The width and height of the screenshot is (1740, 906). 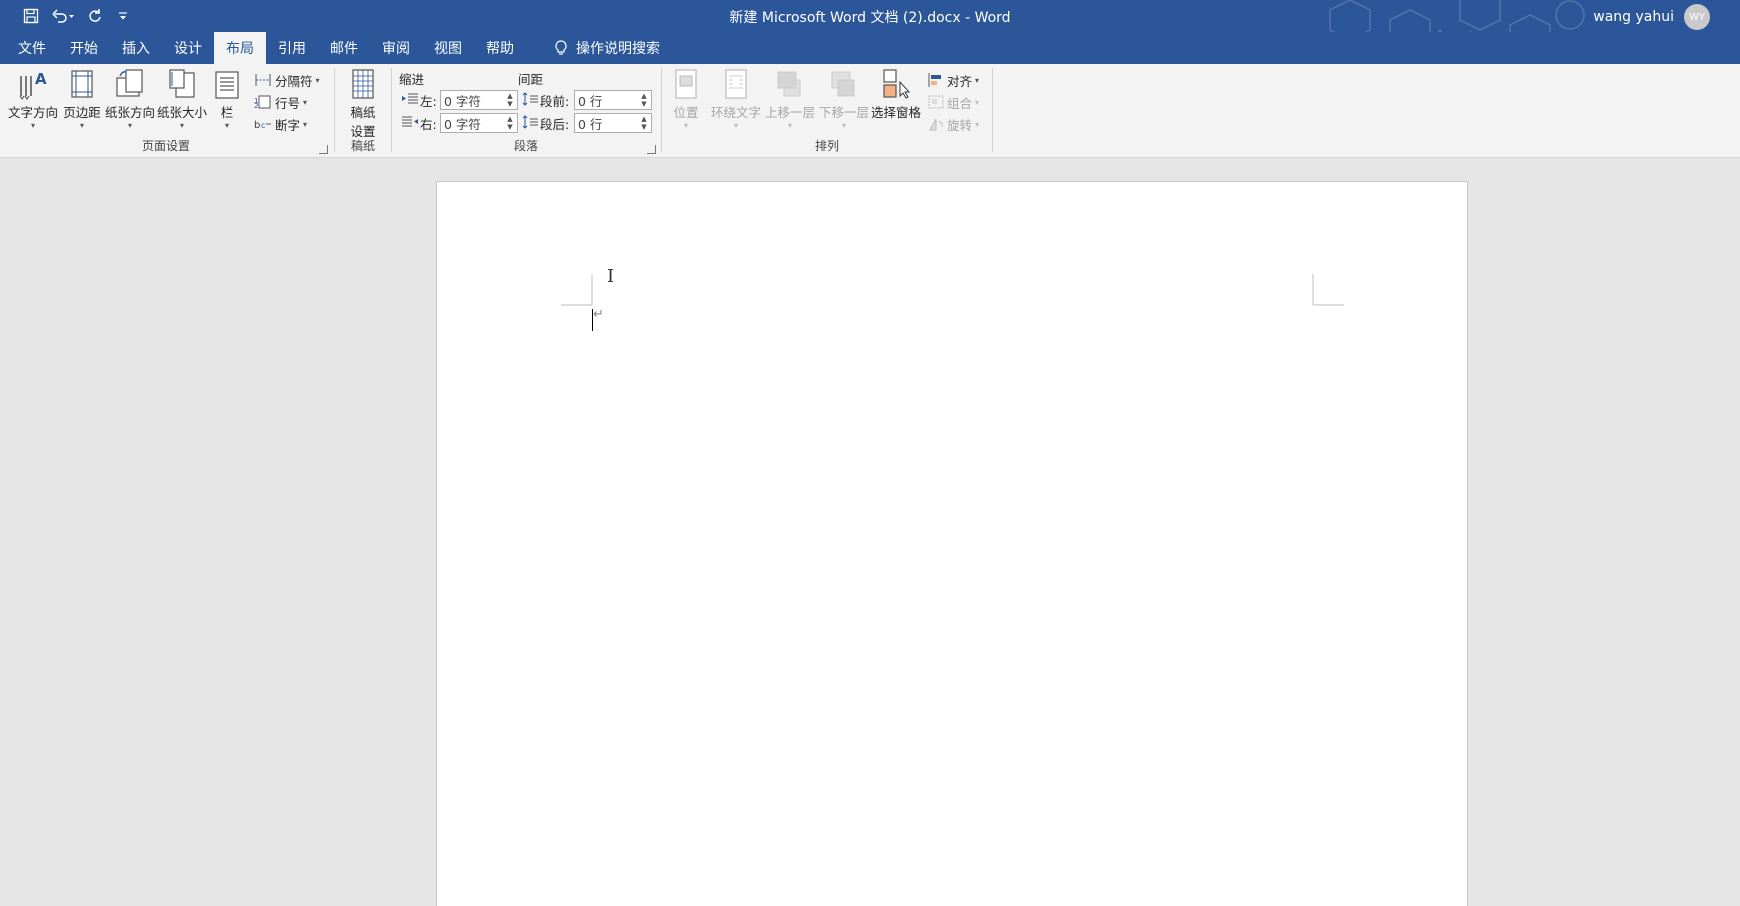 I want to click on breaks-label: 分隔符, so click(x=294, y=81).